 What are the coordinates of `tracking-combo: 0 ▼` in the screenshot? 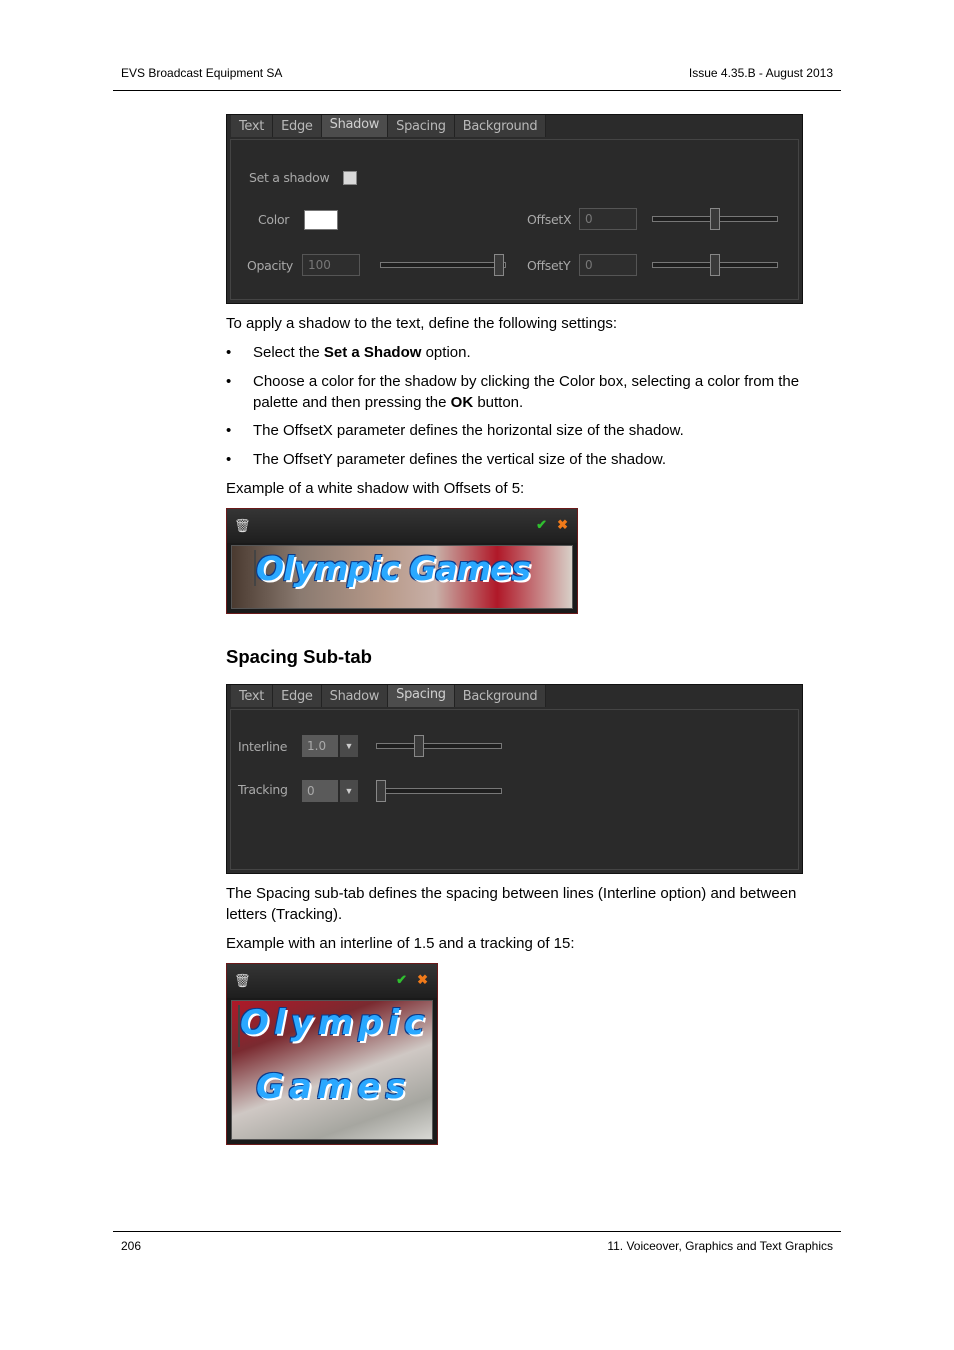 It's located at (330, 791).